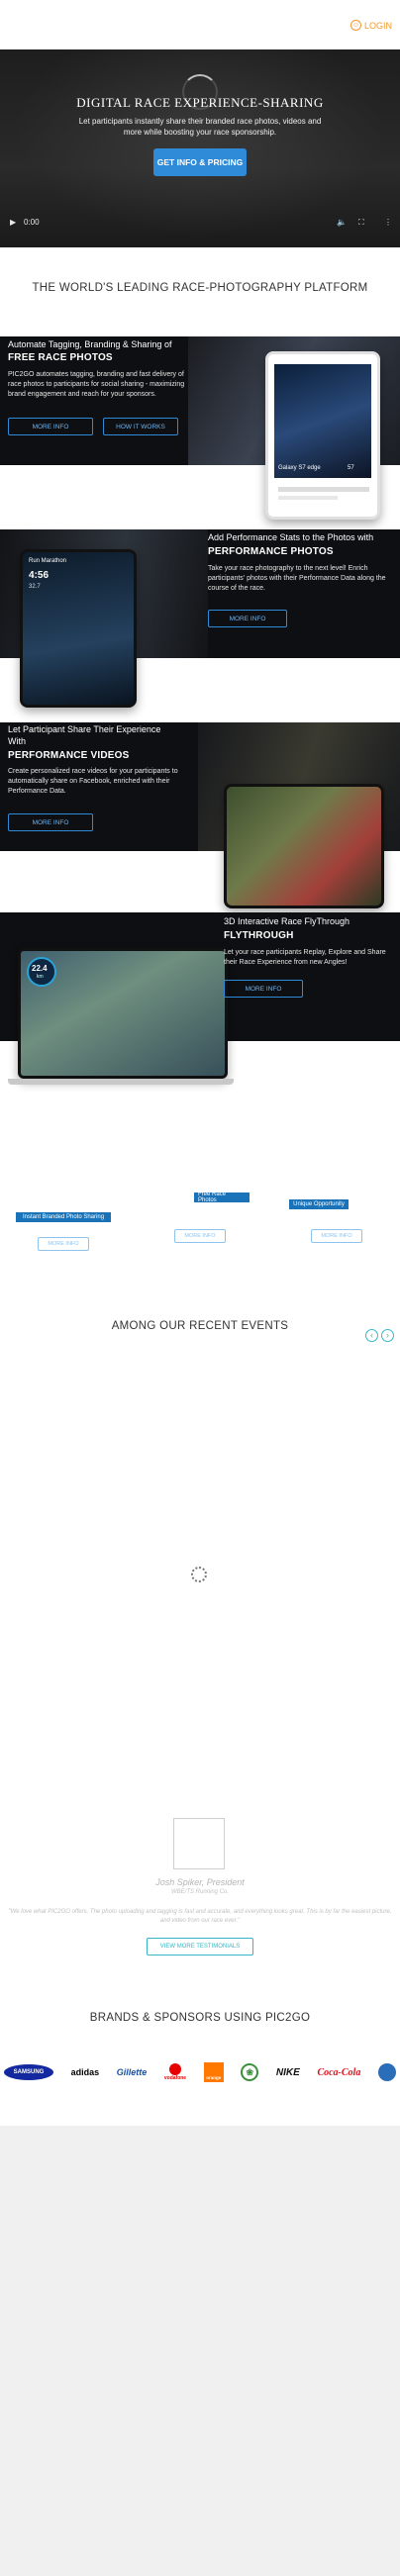  I want to click on feature-1-lead: Automate Tagging, Branding & Sharing of, so click(90, 344).